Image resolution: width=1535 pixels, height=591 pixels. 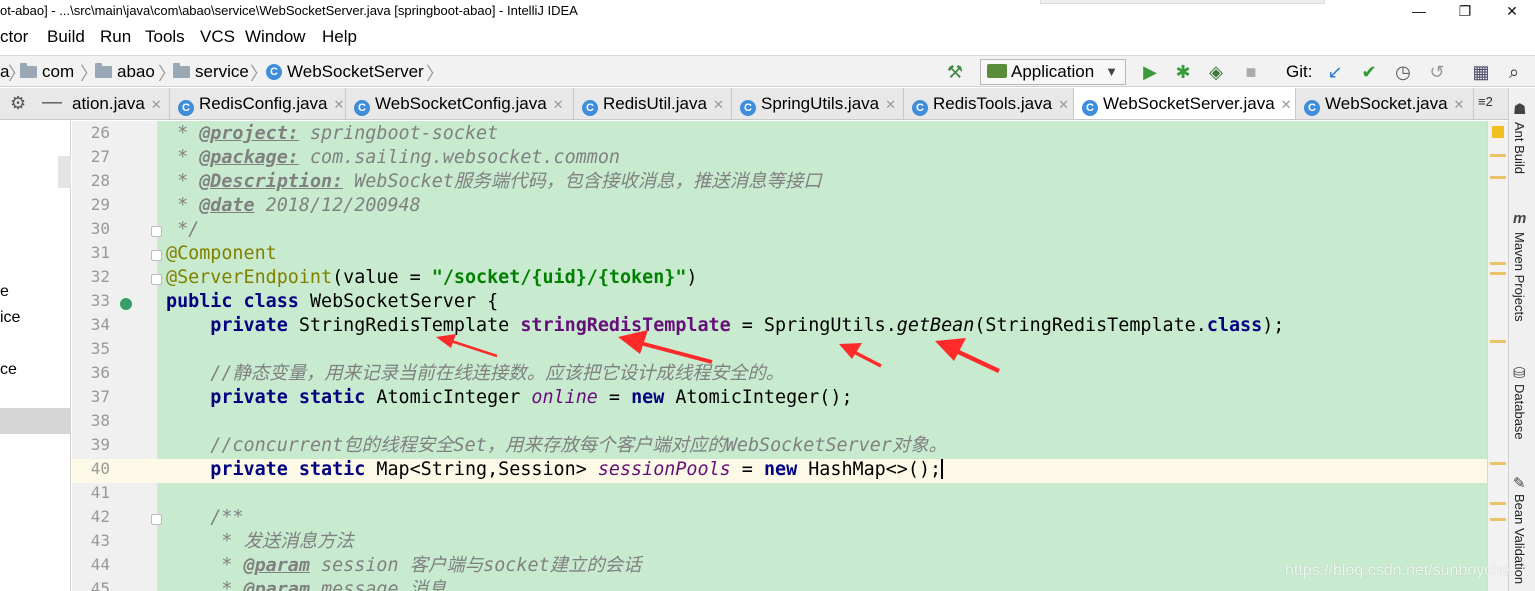 I want to click on watermark: https://blog.csdn.net/sunboyche, so click(x=1398, y=570).